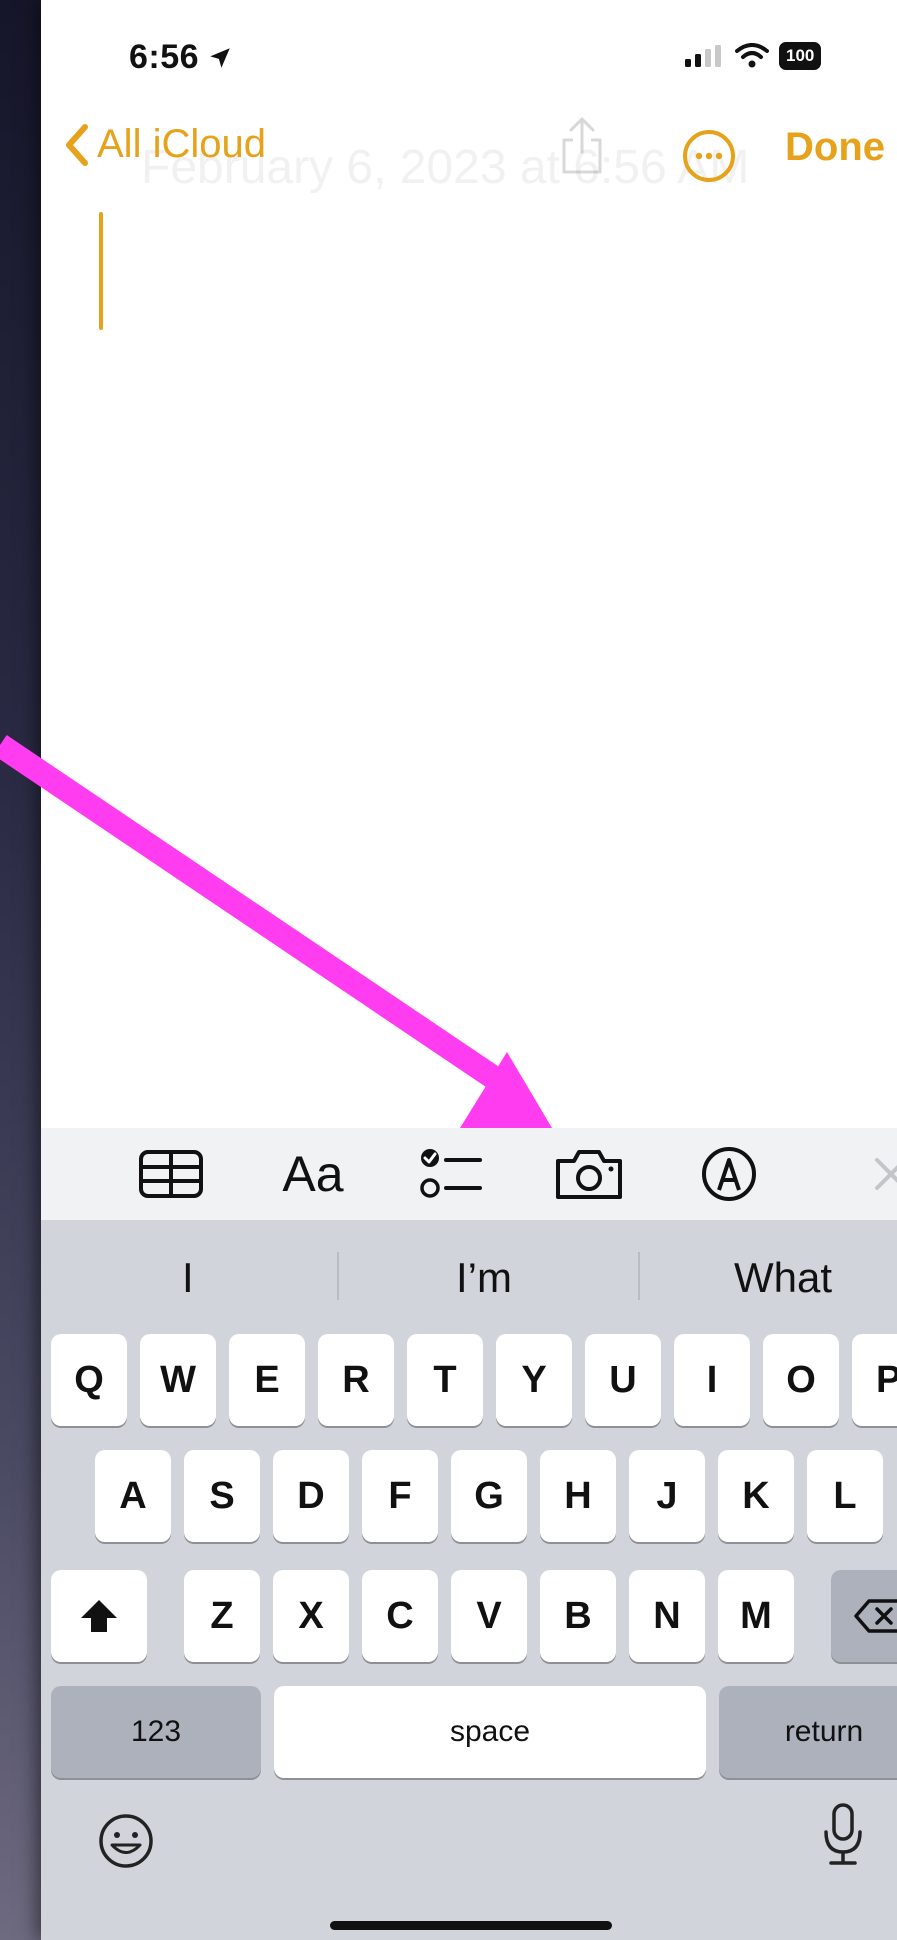  What do you see at coordinates (311, 1496) in the screenshot?
I see `key-d: D` at bounding box center [311, 1496].